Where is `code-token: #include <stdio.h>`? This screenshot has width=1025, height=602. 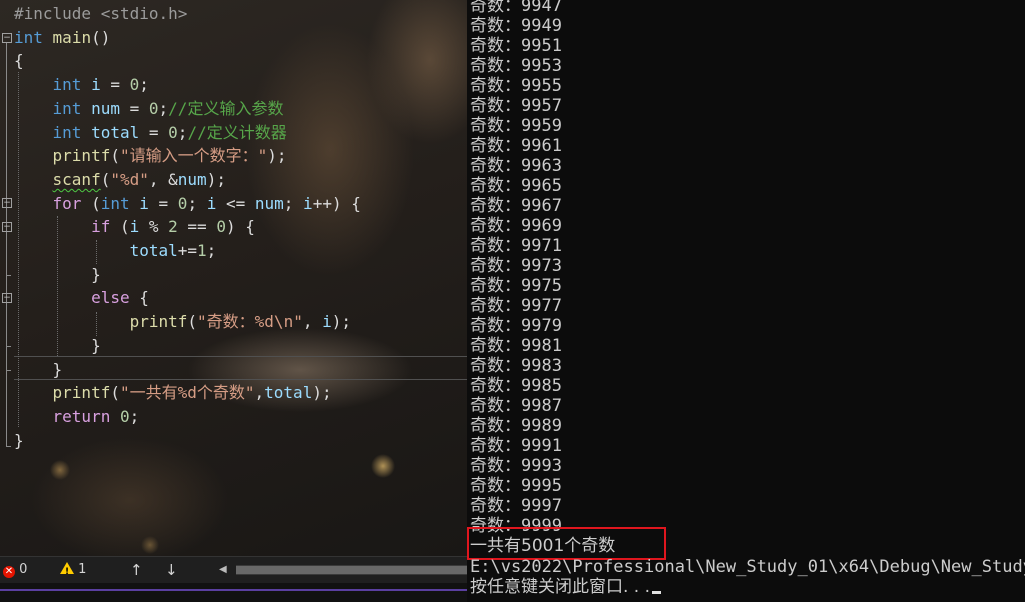 code-token: #include <stdio.h> is located at coordinates (101, 13).